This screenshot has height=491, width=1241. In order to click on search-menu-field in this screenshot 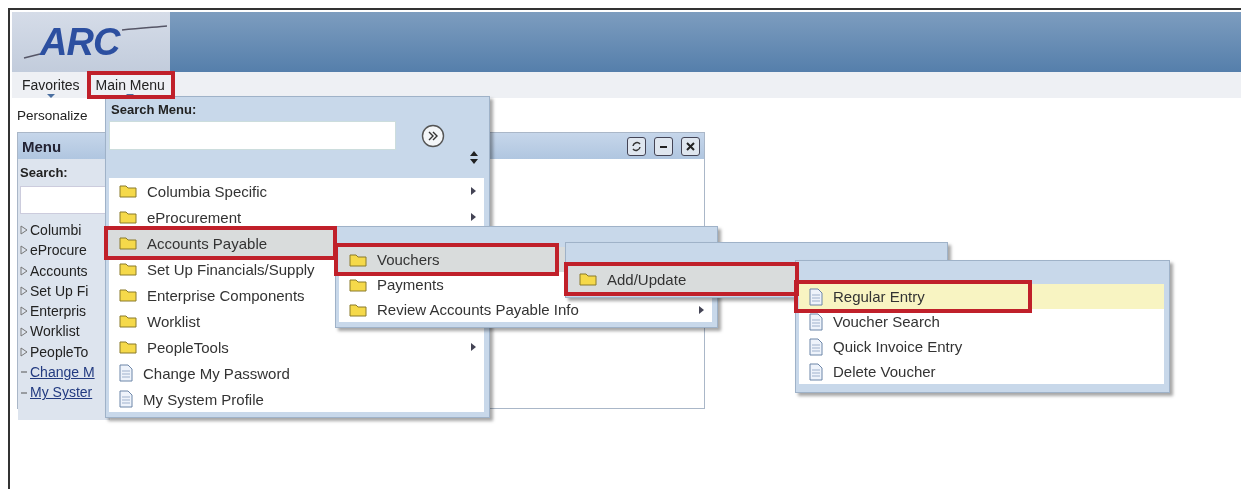, I will do `click(252, 135)`.